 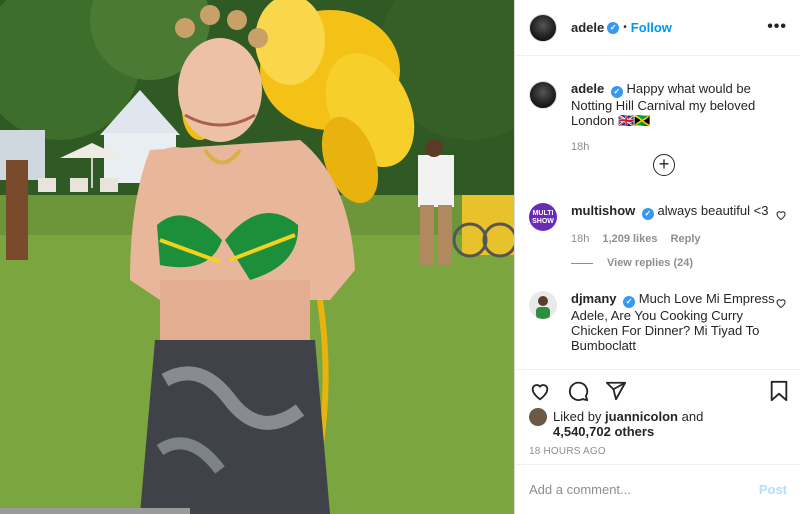 I want to click on share-icon, so click(x=616, y=391).